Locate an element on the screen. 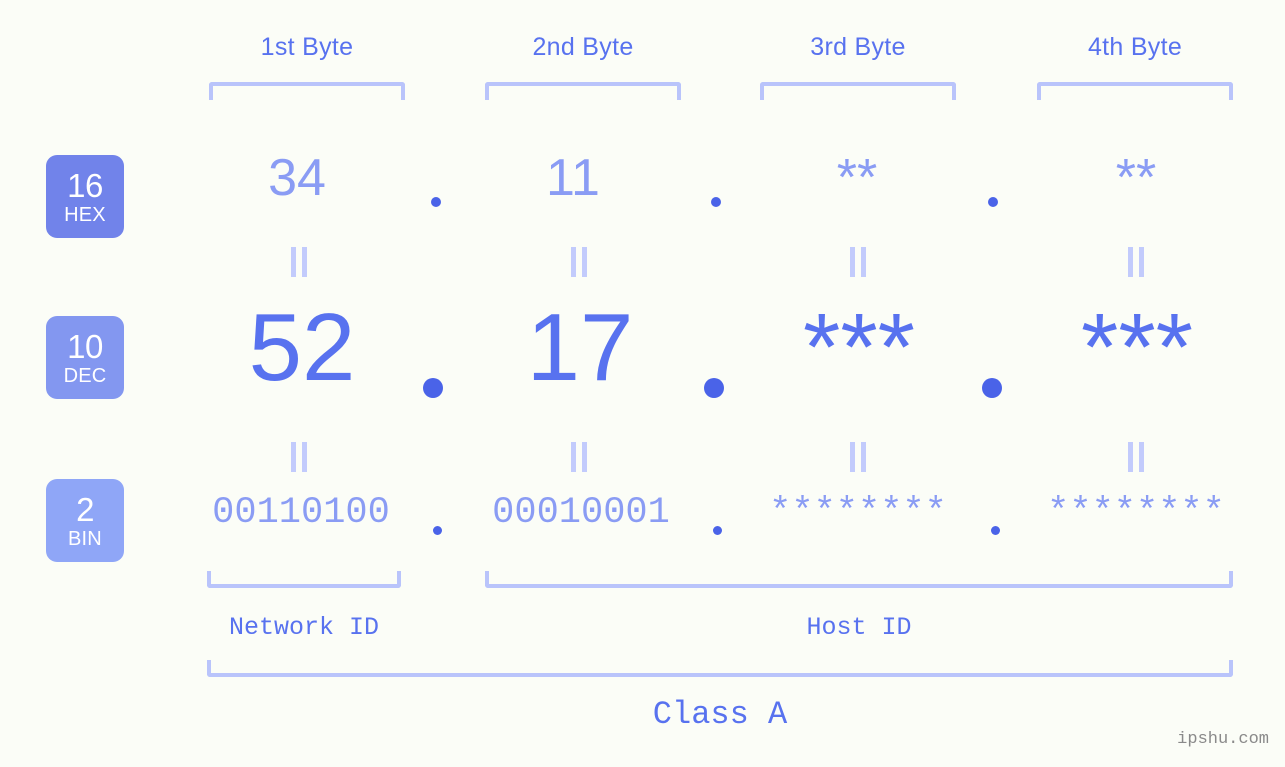 This screenshot has height=767, width=1285. byte-header-1: 1st Byte is located at coordinates (307, 47).